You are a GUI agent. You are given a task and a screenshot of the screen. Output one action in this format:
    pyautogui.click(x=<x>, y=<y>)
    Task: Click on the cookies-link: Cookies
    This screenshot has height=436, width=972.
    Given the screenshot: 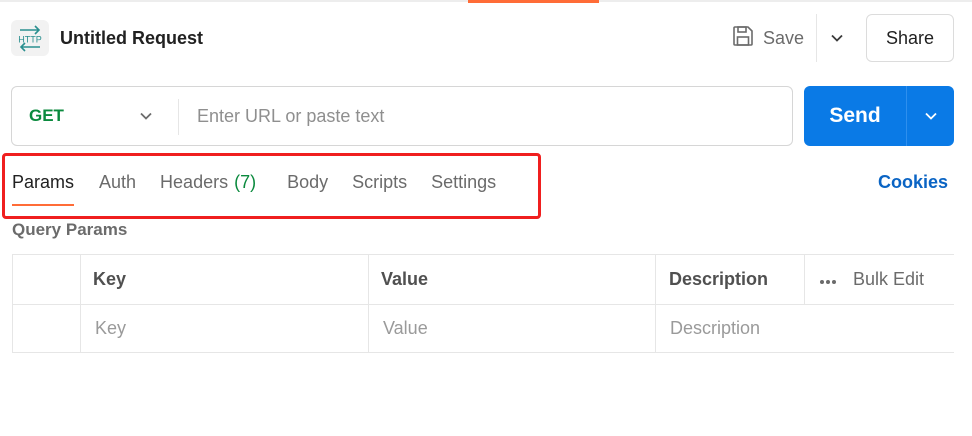 What is the action you would take?
    pyautogui.click(x=913, y=182)
    